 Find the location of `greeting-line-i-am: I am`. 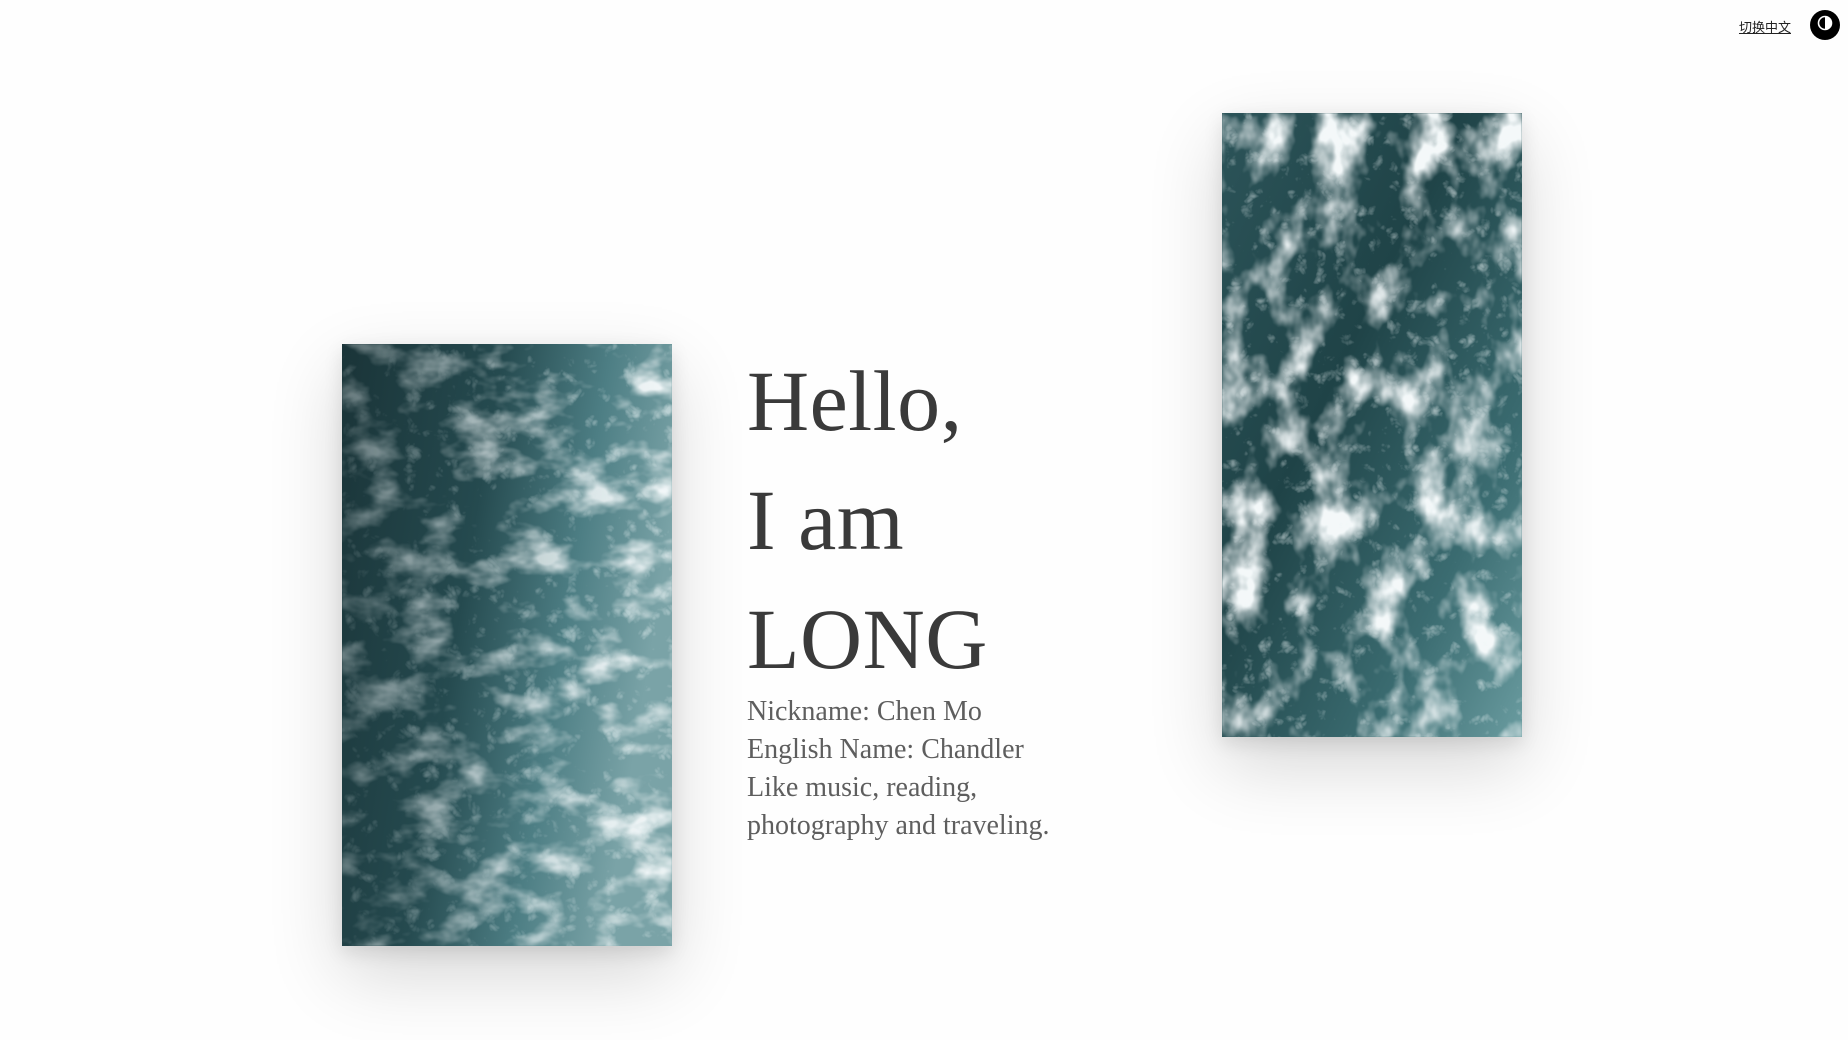

greeting-line-i-am: I am is located at coordinates (826, 520).